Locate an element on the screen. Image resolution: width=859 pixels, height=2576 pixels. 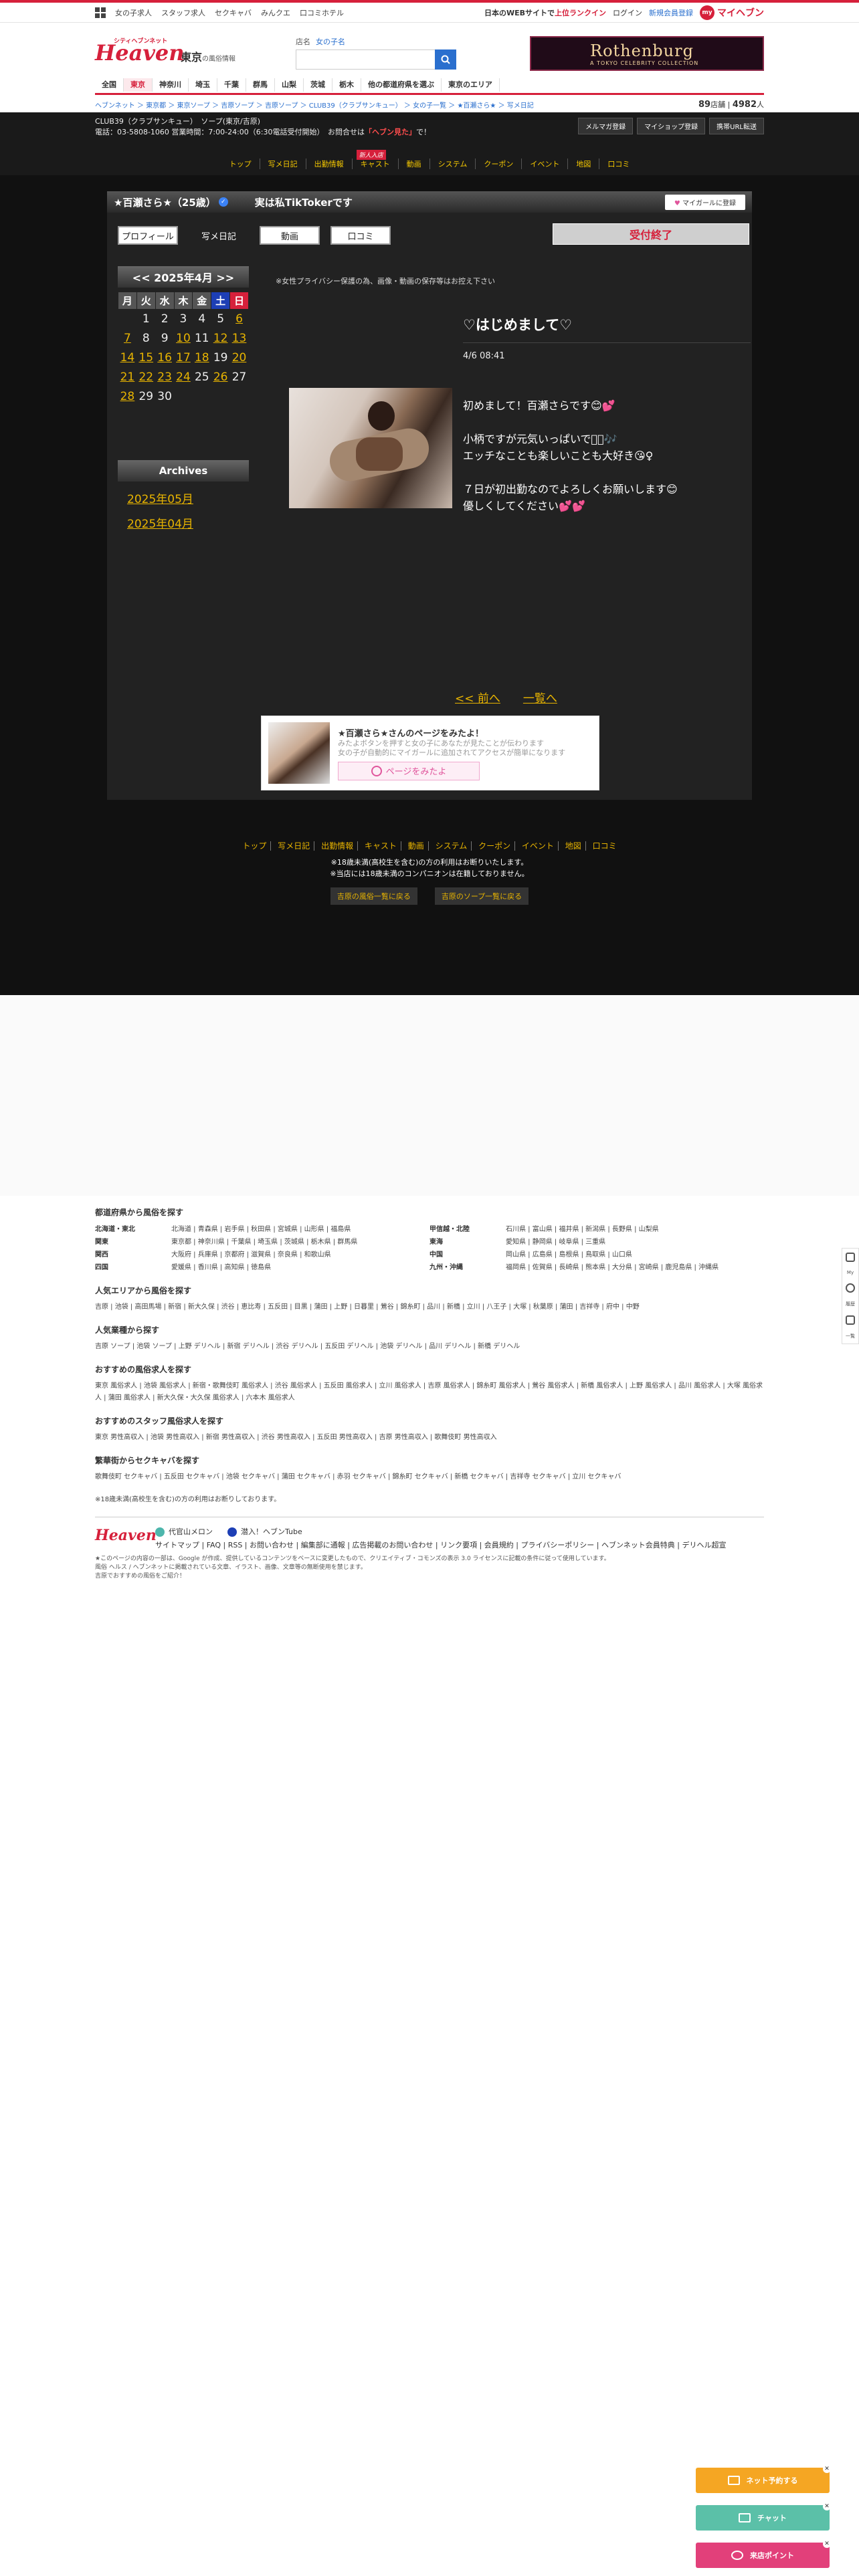
app-link-melon: 代官山メロン is located at coordinates (184, 1532).